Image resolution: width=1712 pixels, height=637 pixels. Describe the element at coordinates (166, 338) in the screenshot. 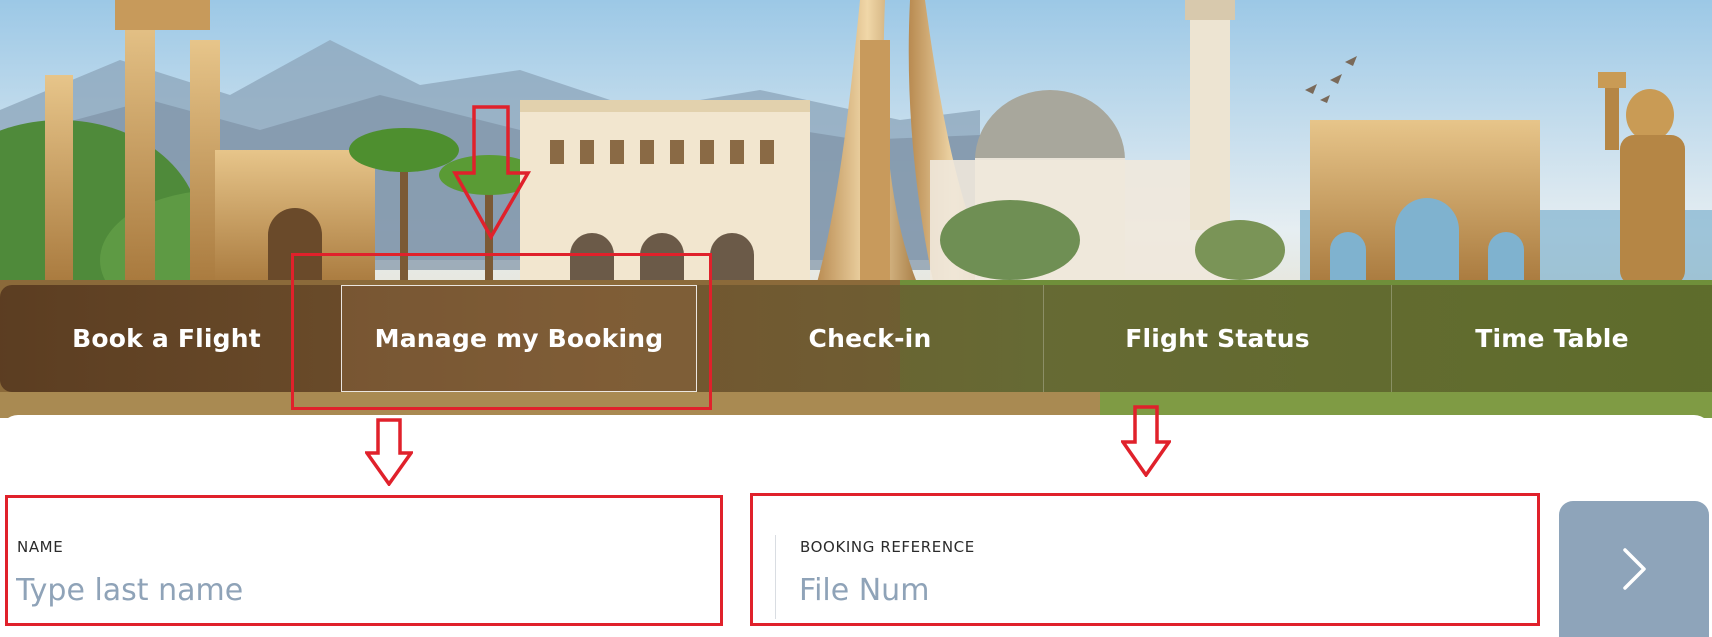

I see `tab-book-a-flight: Book a Flight` at that location.